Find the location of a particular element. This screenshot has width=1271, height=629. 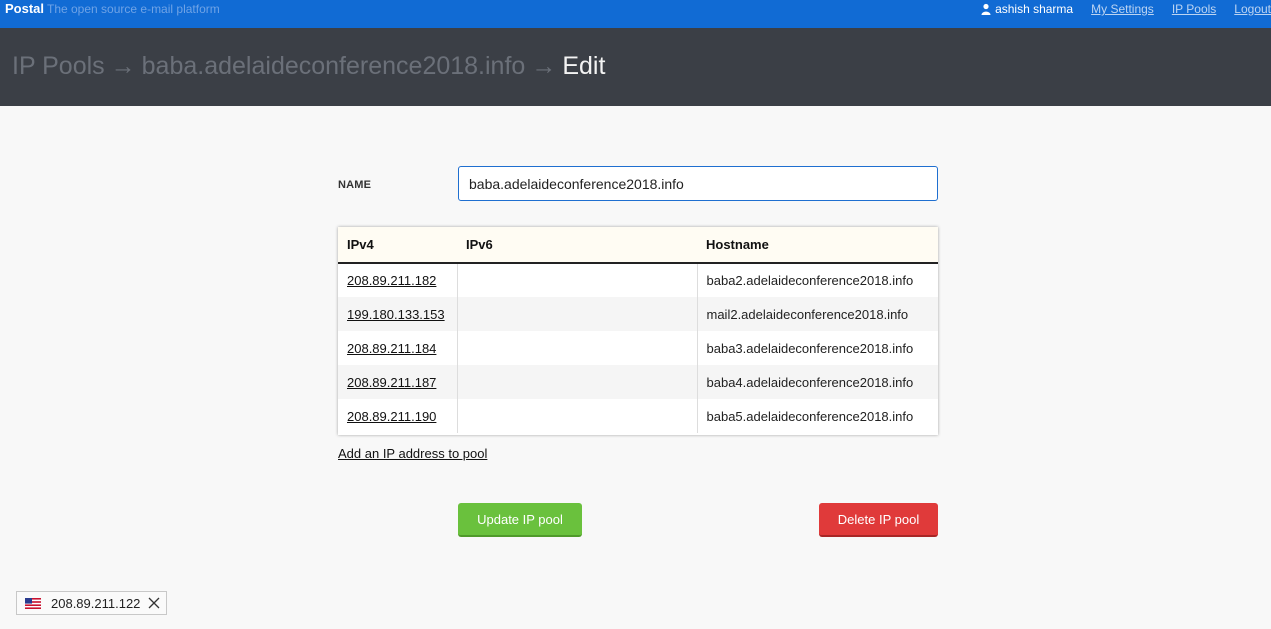

ipv4-link: 208.89.211.187 is located at coordinates (391, 382).